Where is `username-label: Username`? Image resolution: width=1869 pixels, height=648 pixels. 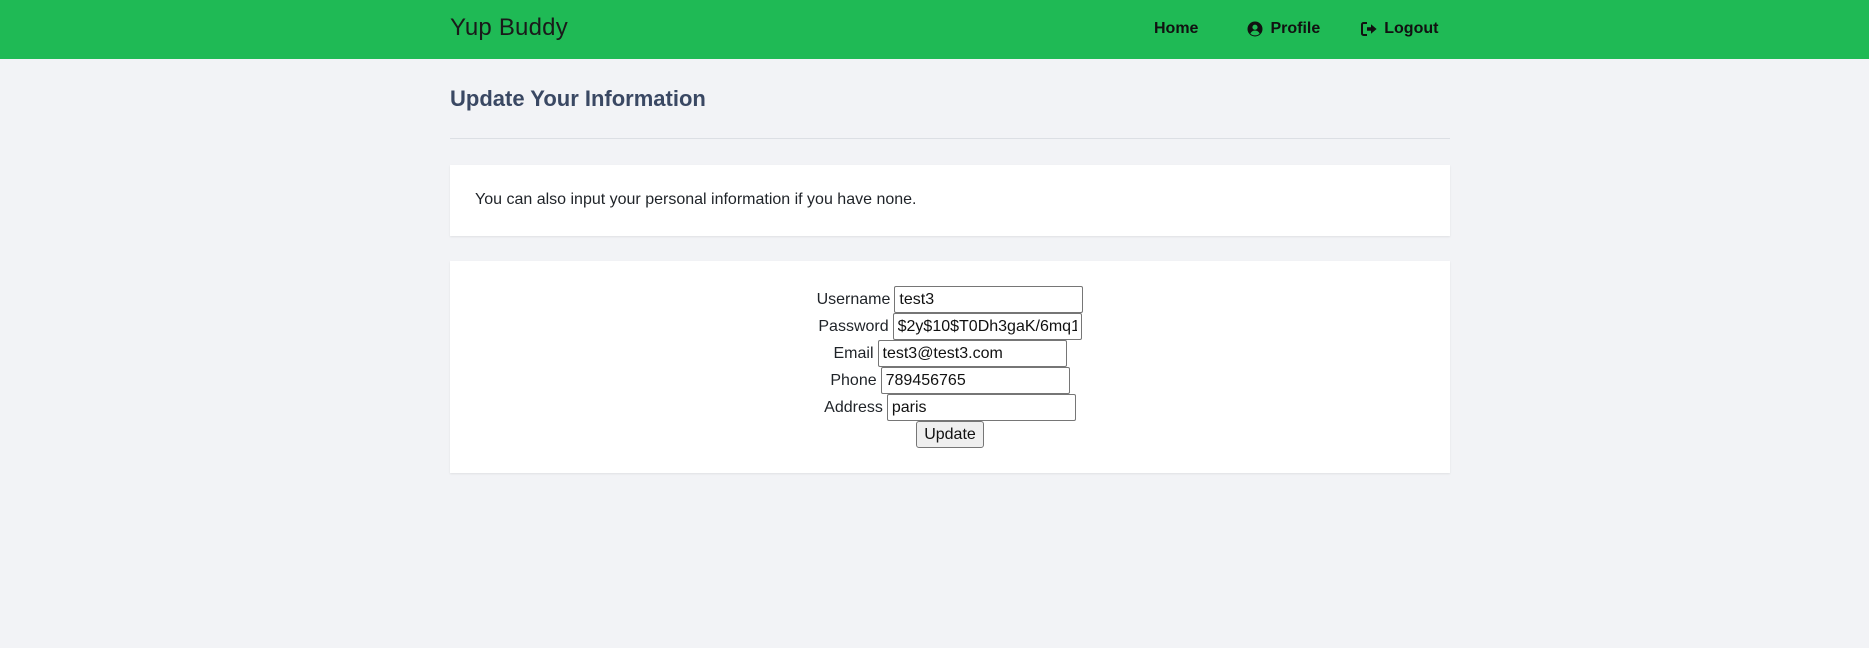 username-label: Username is located at coordinates (853, 299).